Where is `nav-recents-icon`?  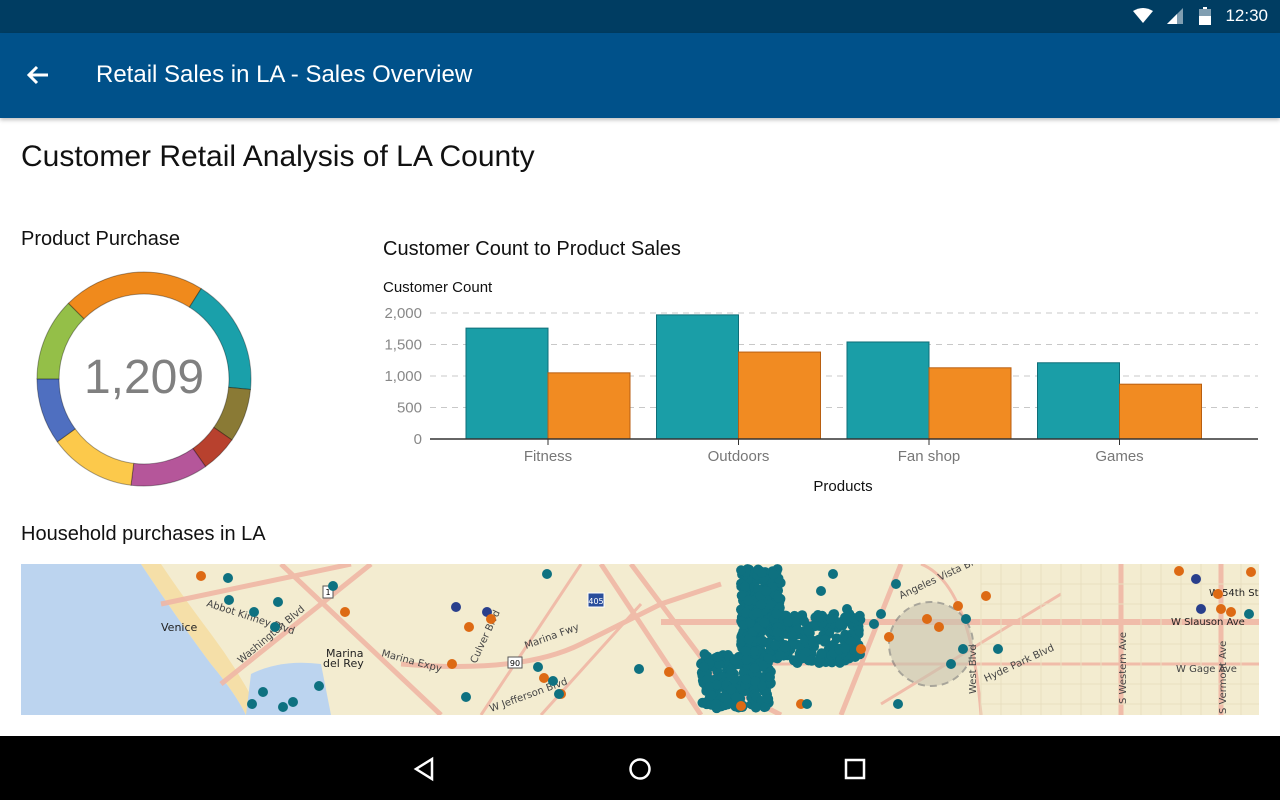
nav-recents-icon is located at coordinates (855, 769).